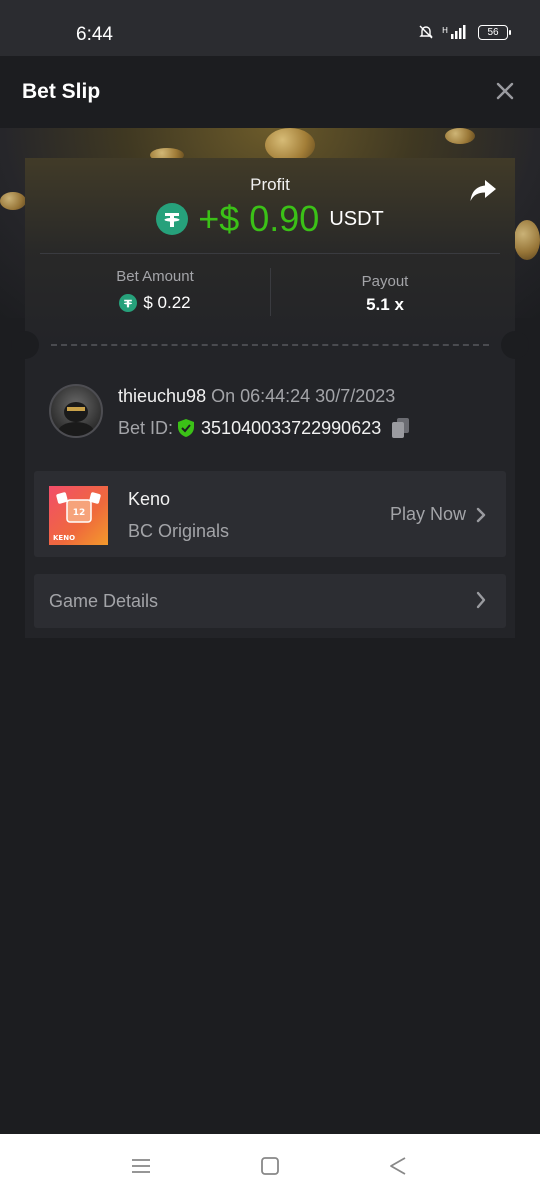  Describe the element at coordinates (64, 538) in the screenshot. I see `keno-thumb-label: KENO` at that location.